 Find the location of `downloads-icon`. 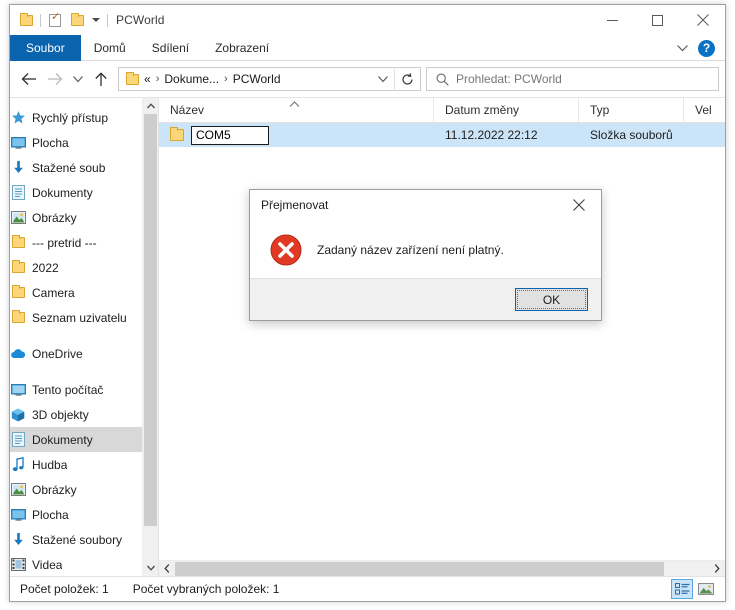

downloads-icon is located at coordinates (18, 540).